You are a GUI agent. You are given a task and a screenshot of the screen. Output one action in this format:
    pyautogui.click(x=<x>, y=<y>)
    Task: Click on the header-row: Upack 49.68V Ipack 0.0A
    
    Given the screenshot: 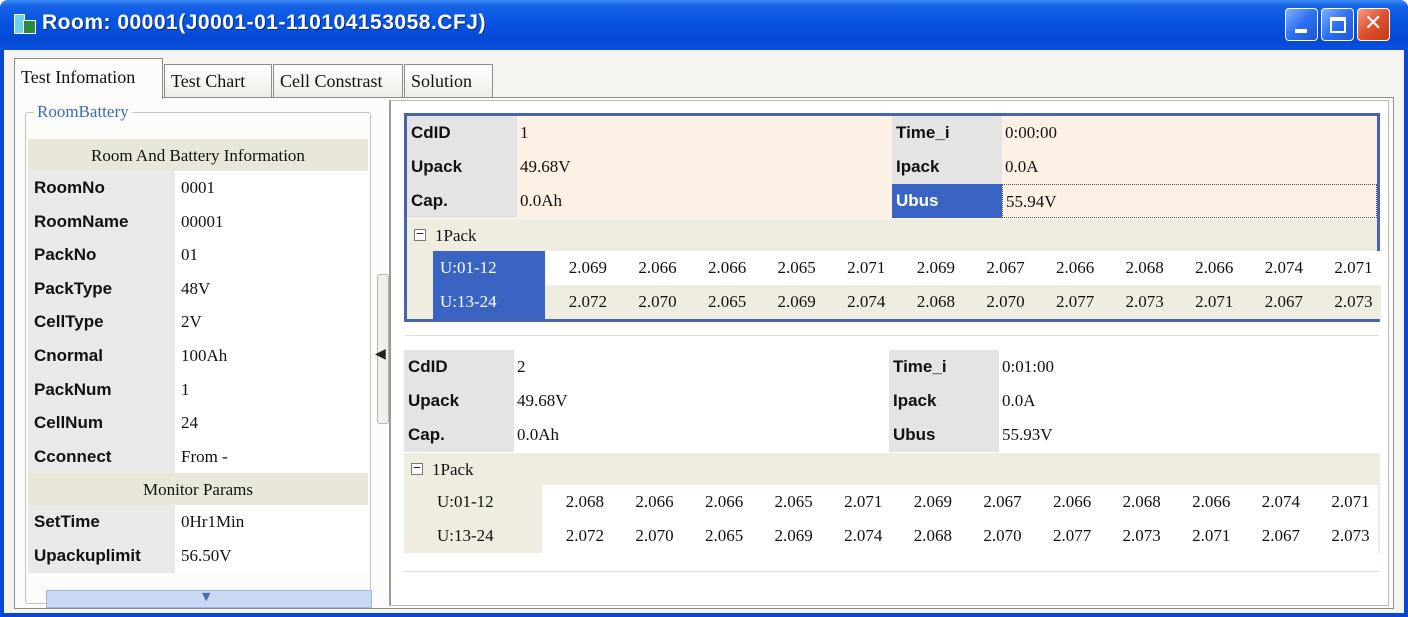 What is the action you would take?
    pyautogui.click(x=892, y=167)
    